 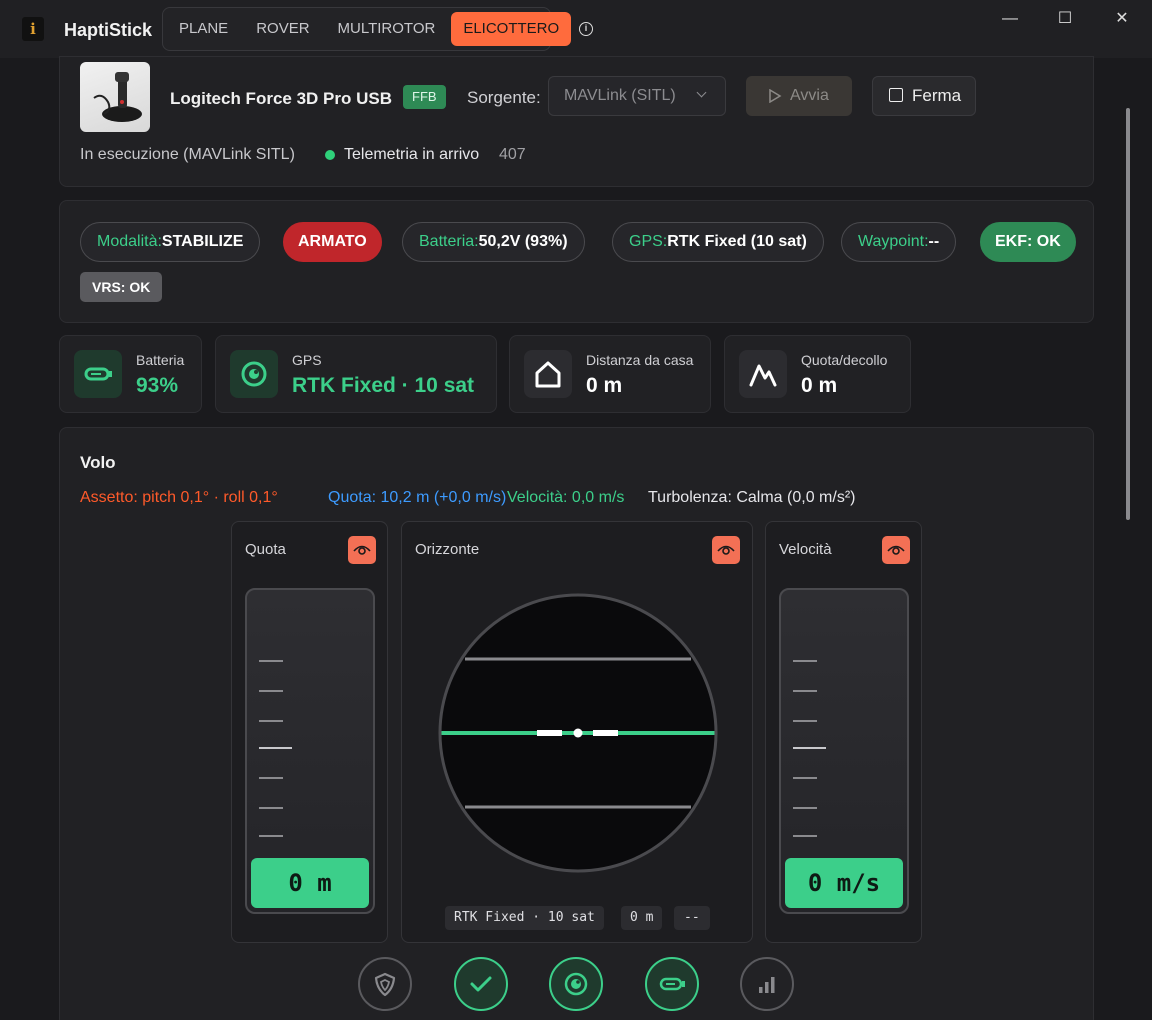 I want to click on horizon-gauge: Orizzonte RTK Fixed · 10 sat 0 m --, so click(x=577, y=732).